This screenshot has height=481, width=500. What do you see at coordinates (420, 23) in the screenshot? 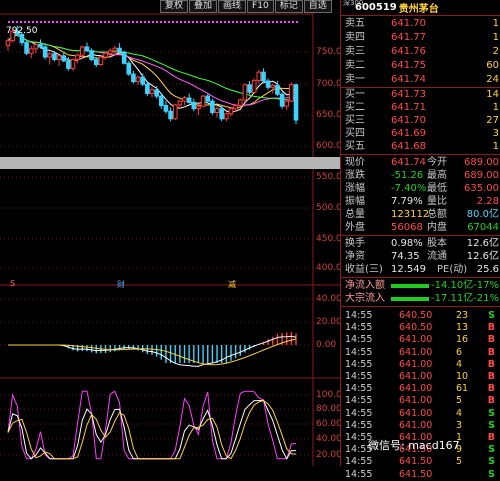
I see `ask-level-5: 卖五 641.70 1` at bounding box center [420, 23].